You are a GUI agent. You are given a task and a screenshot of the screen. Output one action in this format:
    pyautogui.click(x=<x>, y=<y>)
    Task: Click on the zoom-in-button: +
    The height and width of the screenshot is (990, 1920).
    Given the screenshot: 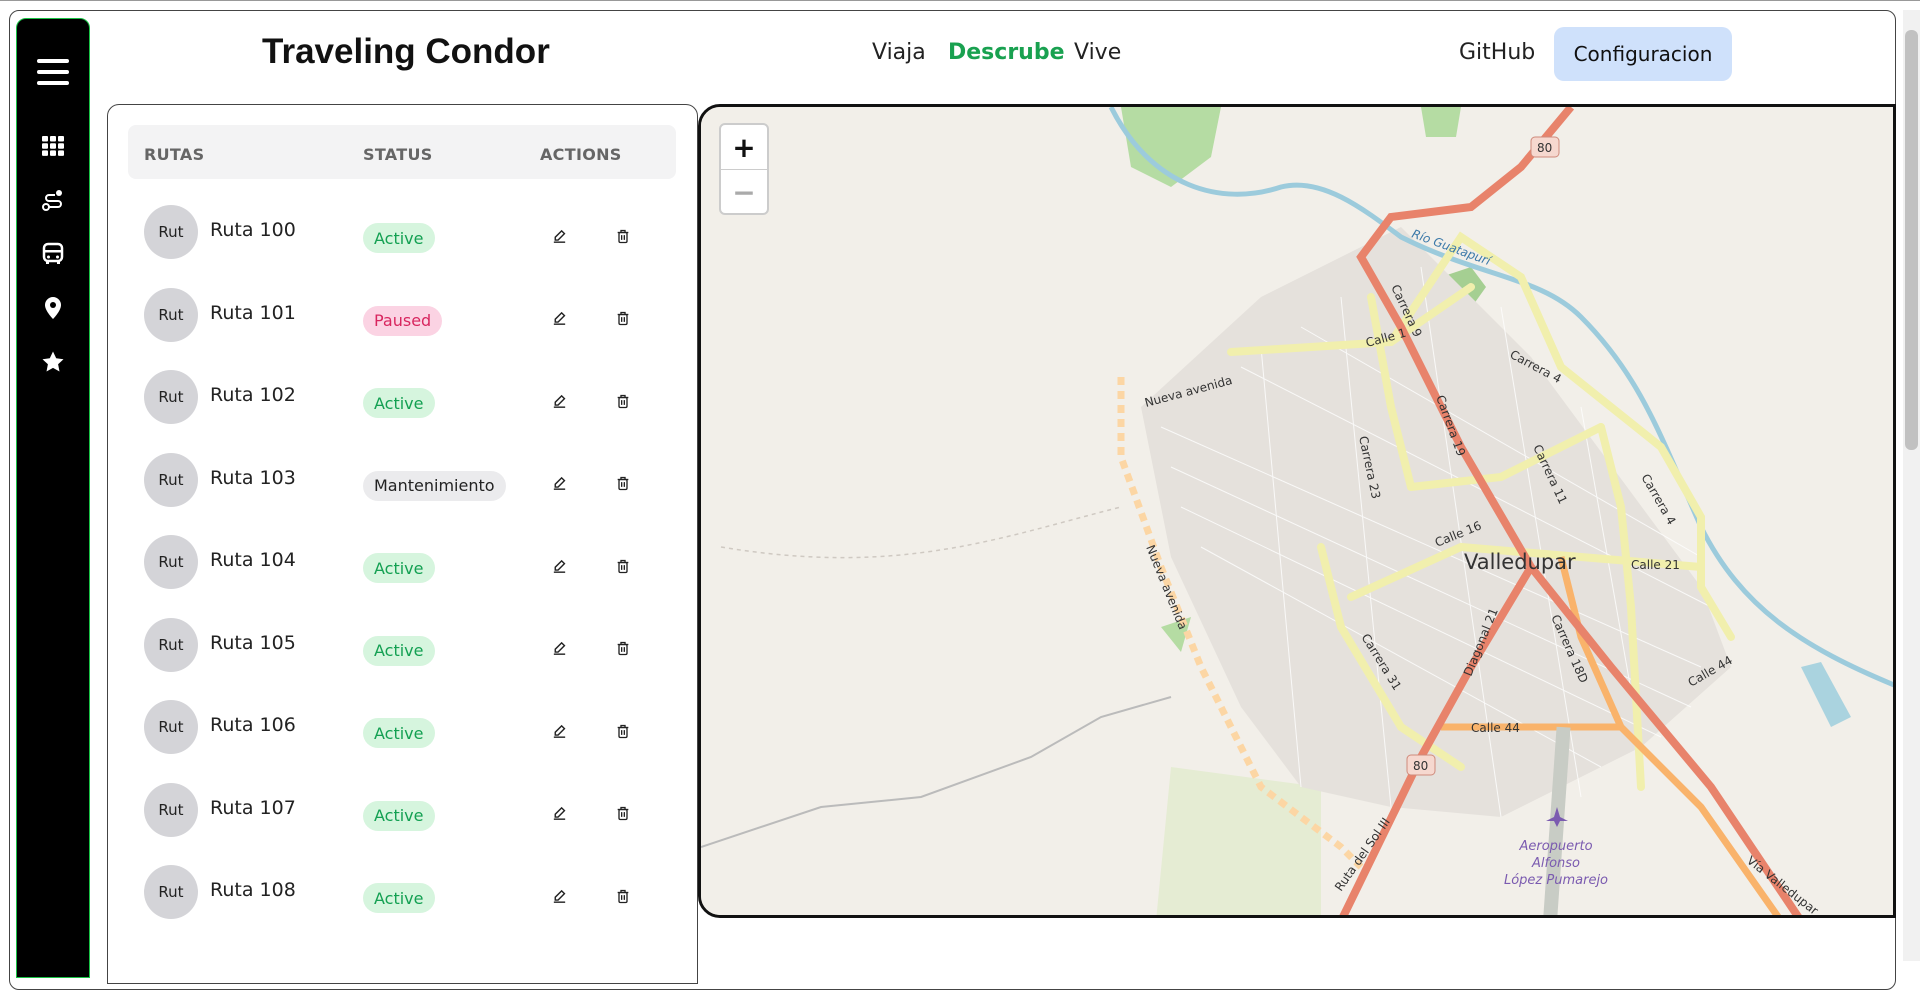 What is the action you would take?
    pyautogui.click(x=744, y=147)
    